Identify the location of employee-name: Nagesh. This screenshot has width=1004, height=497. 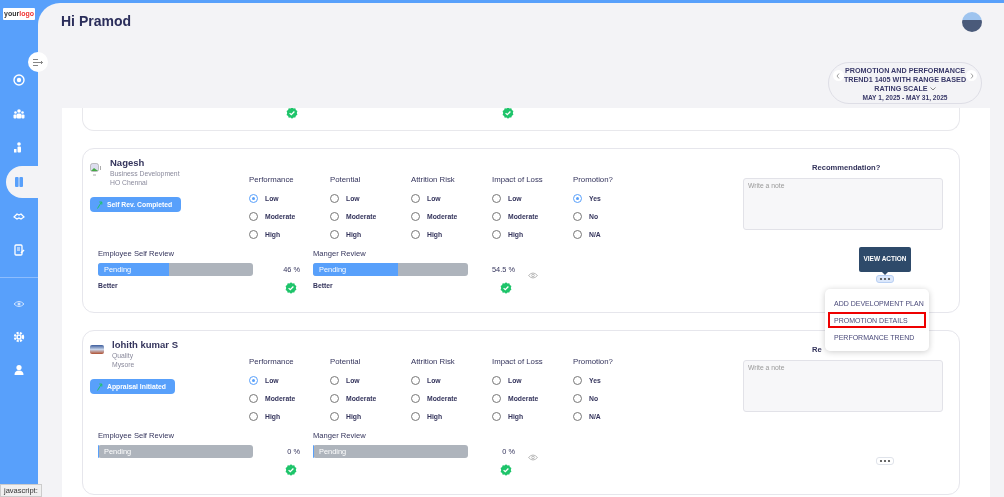
(128, 163).